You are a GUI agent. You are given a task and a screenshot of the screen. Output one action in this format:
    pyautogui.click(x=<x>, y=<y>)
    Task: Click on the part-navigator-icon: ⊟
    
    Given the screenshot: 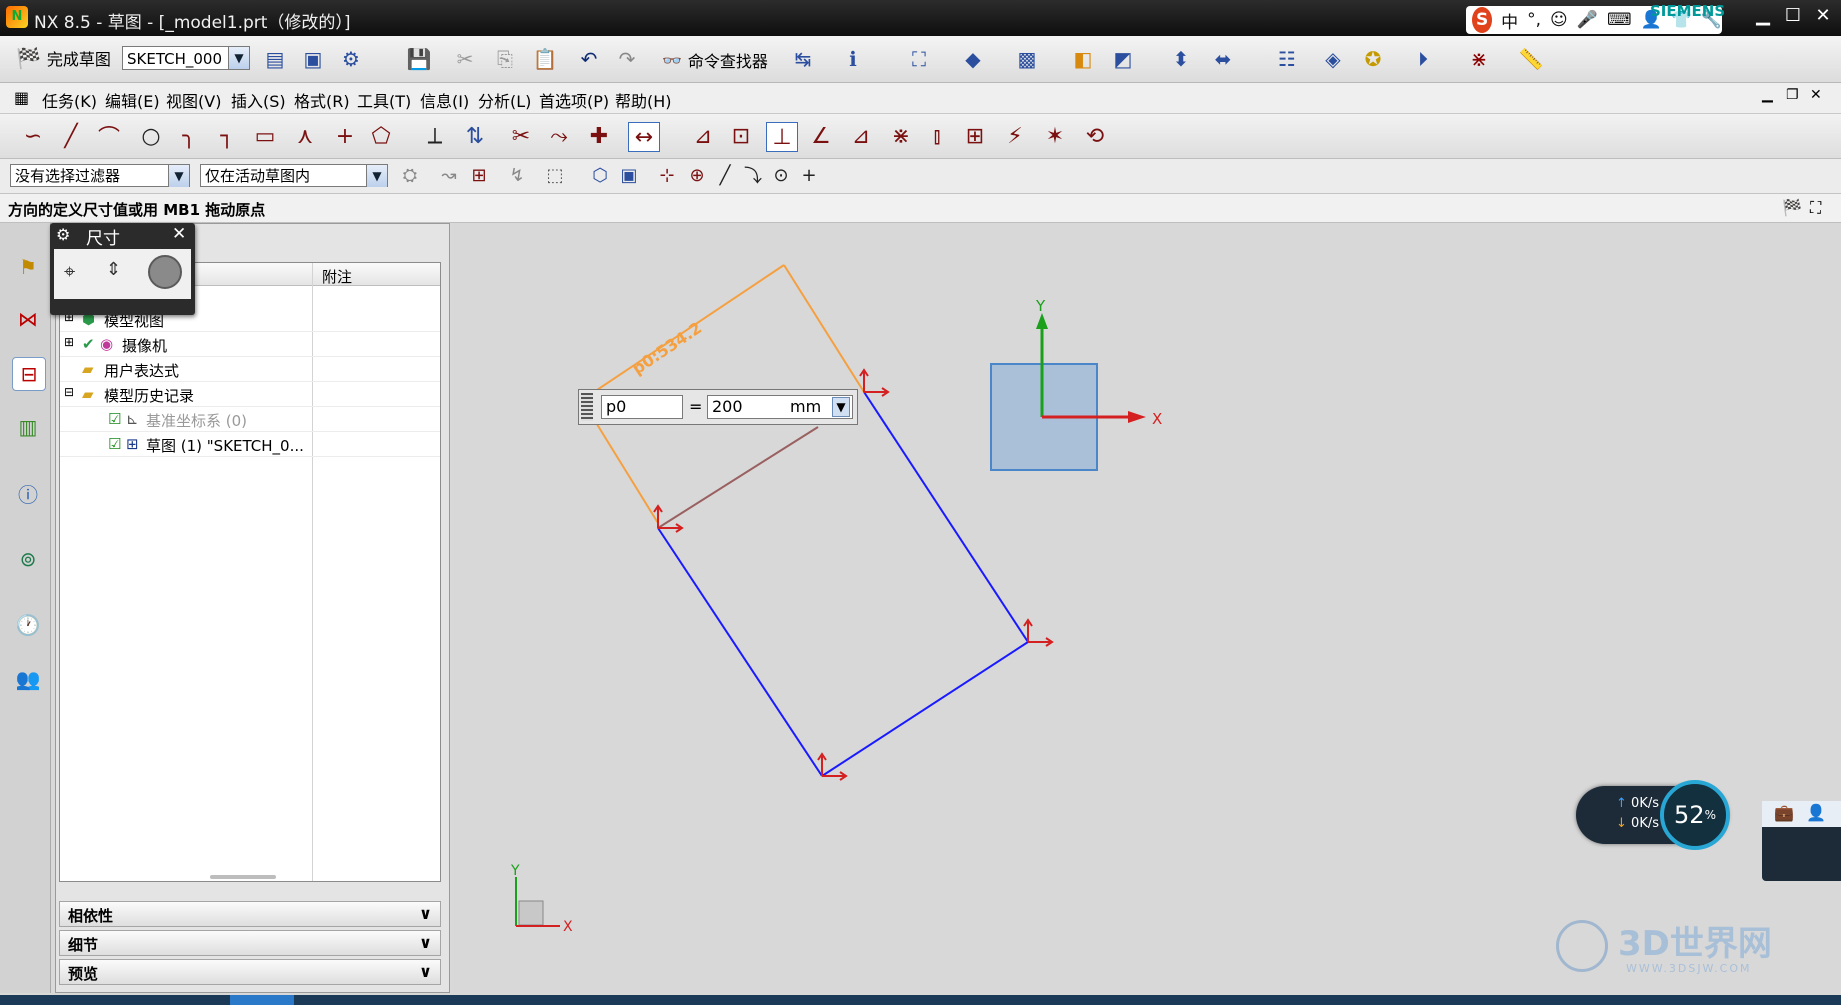 What is the action you would take?
    pyautogui.click(x=29, y=374)
    